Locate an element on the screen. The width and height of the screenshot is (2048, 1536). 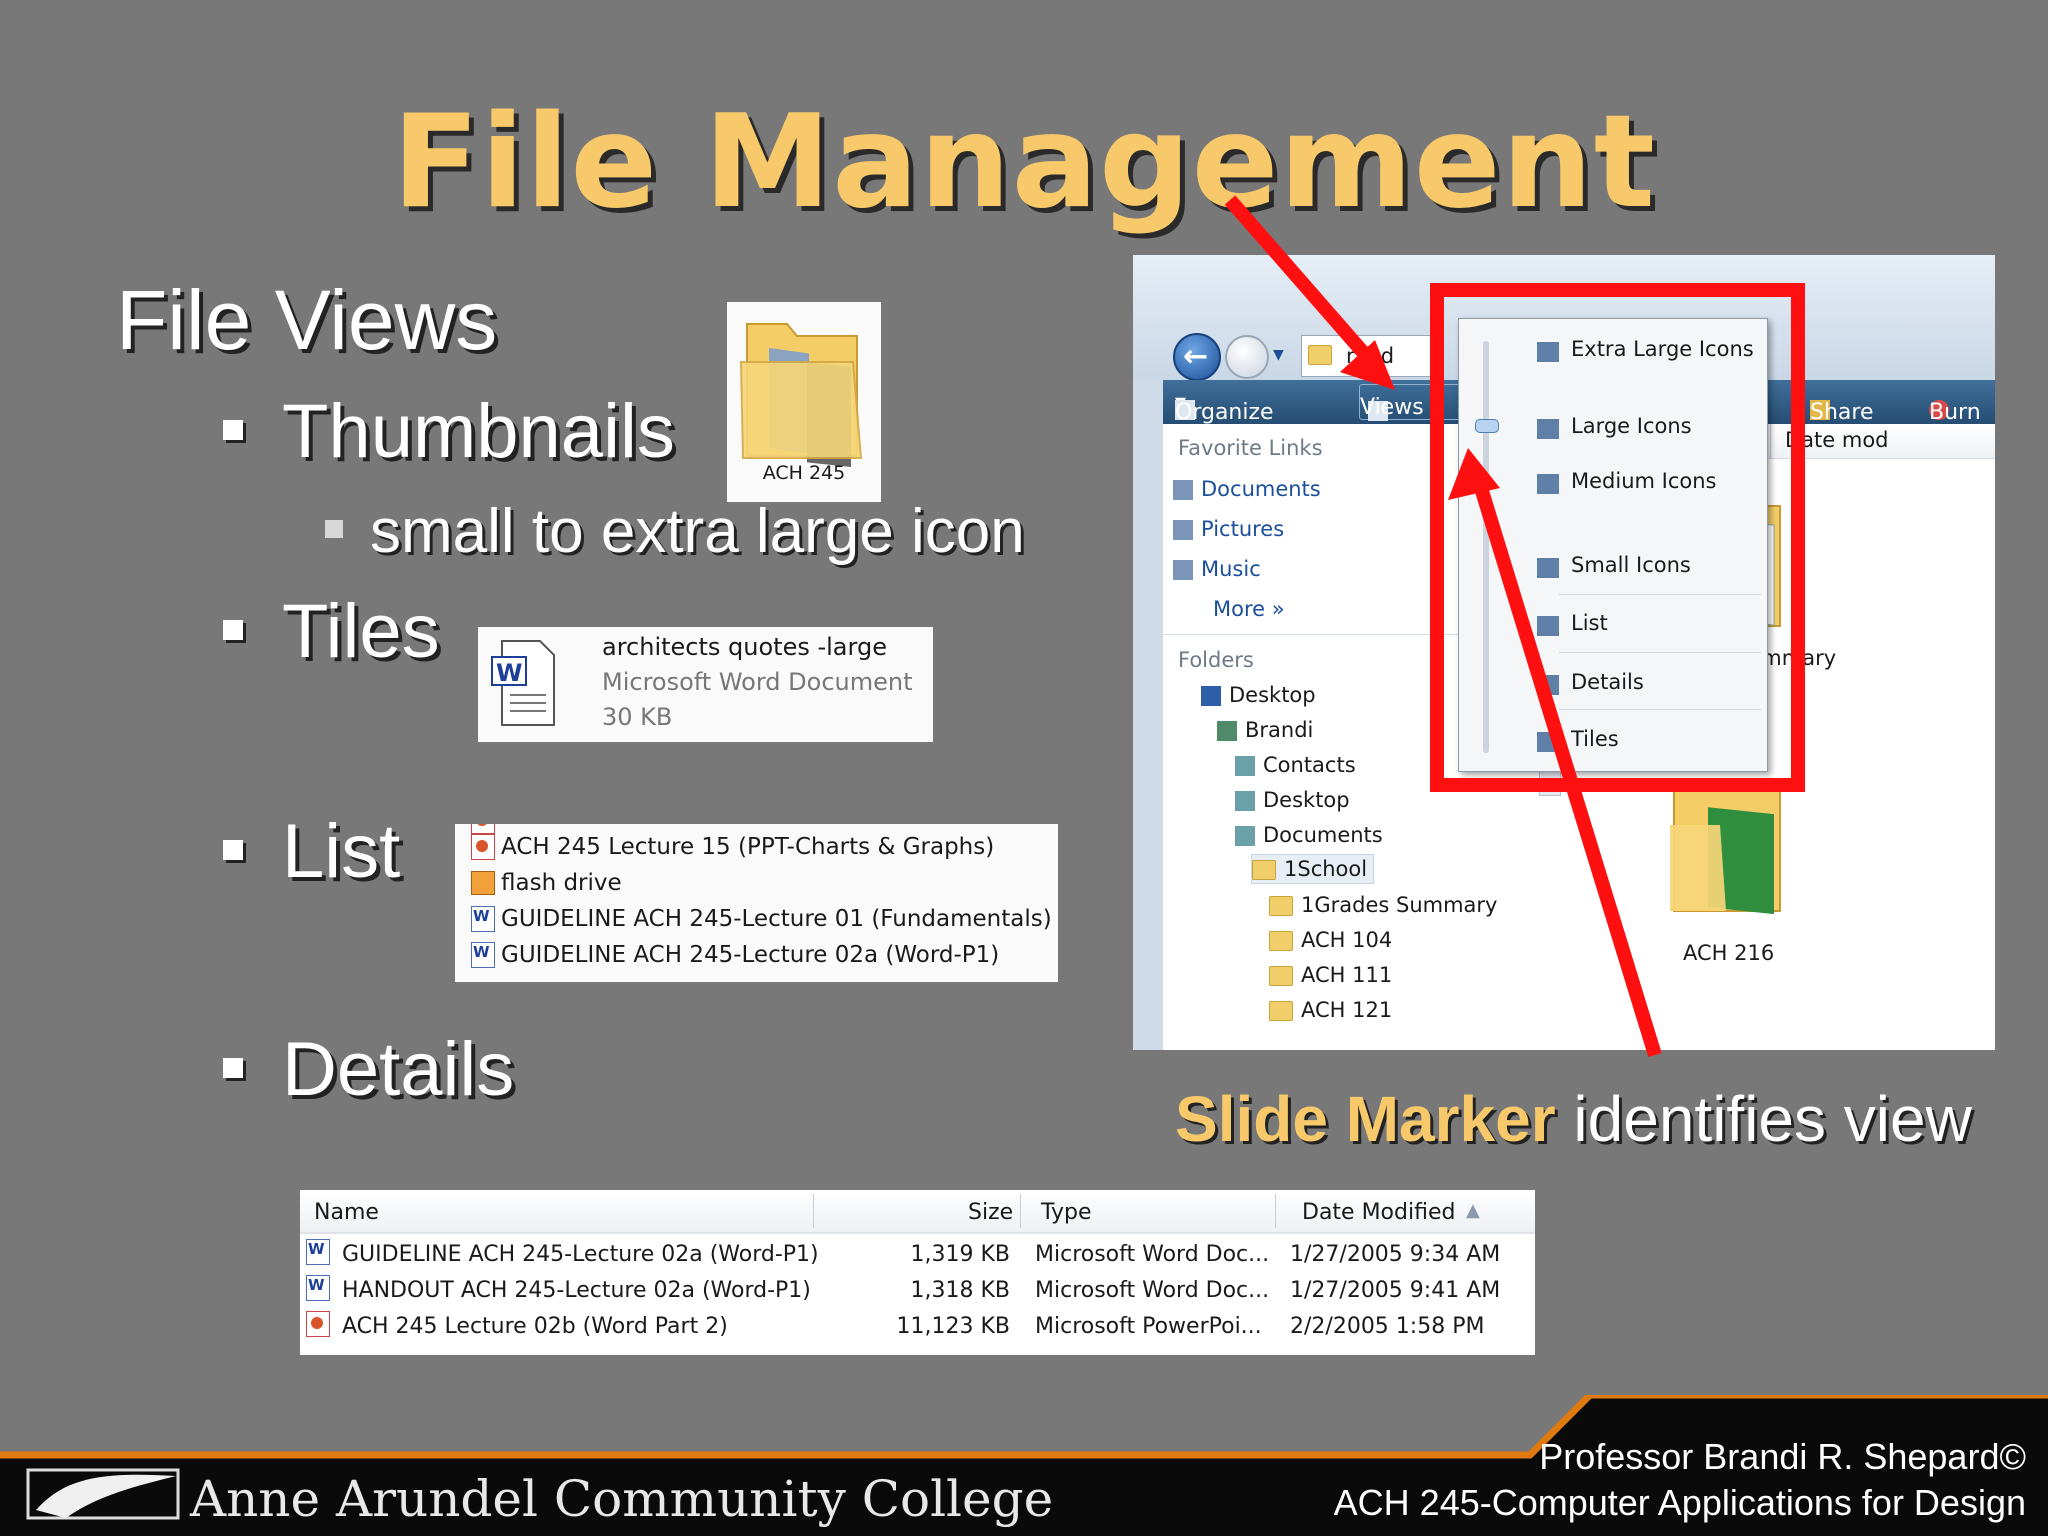
nav-link-pictures: Pictures is located at coordinates (1228, 529).